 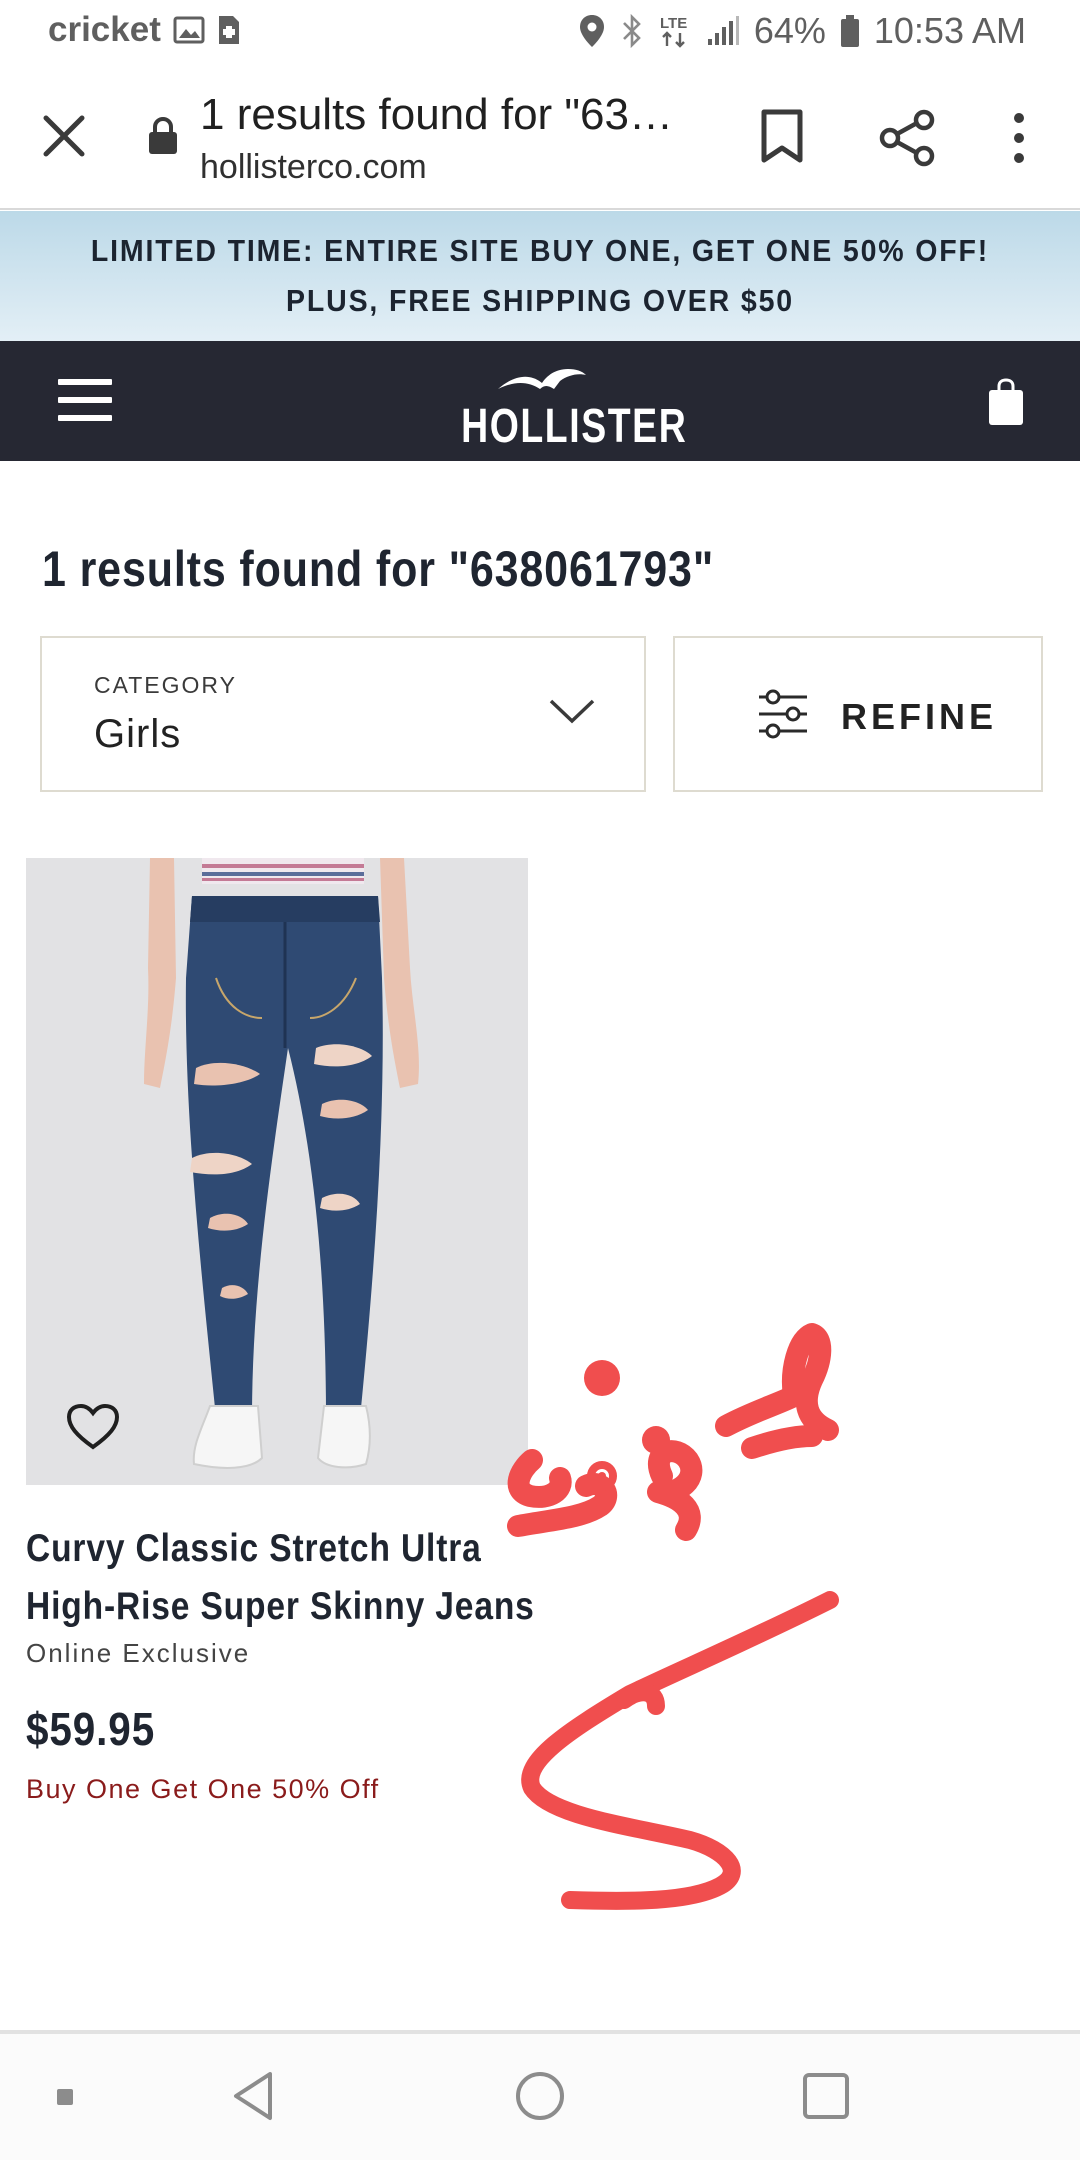 What do you see at coordinates (919, 716) in the screenshot?
I see `refine-label: REFINE` at bounding box center [919, 716].